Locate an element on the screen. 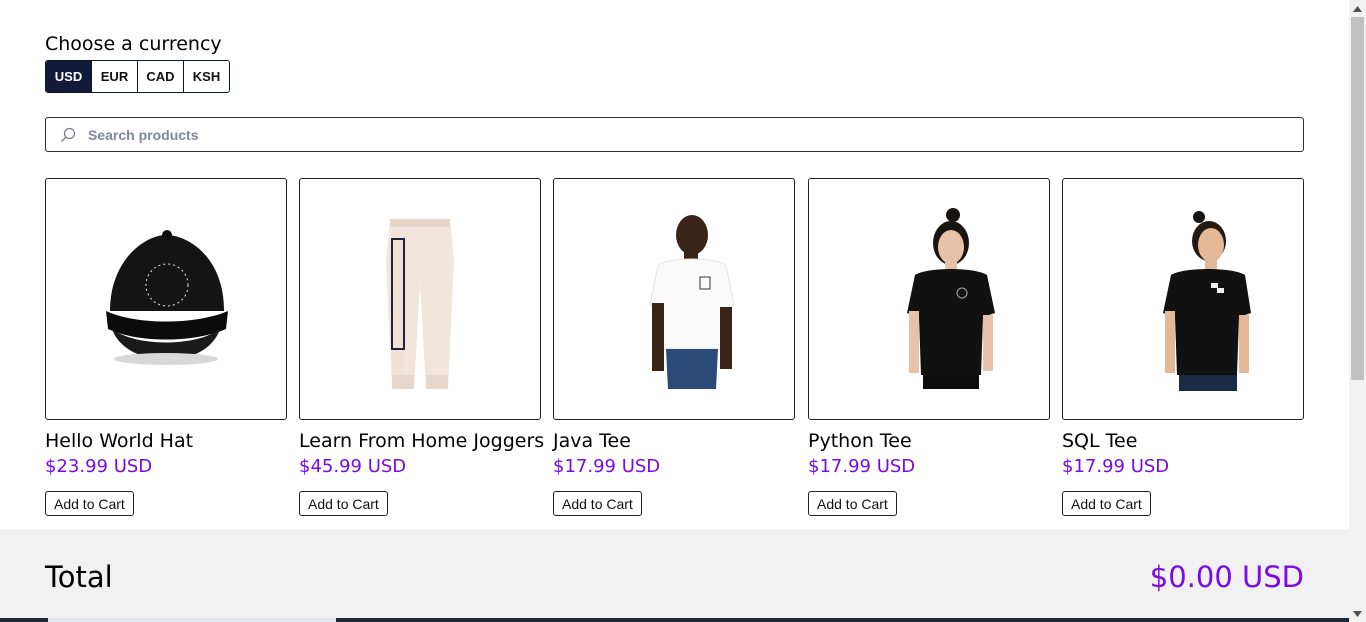 The height and width of the screenshot is (622, 1366). search-input is located at coordinates (663, 134).